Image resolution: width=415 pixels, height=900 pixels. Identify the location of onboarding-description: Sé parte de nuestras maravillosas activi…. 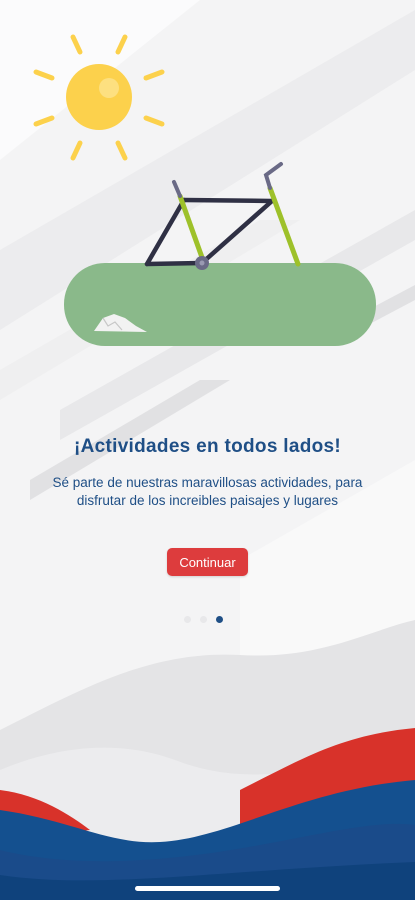
(207, 491).